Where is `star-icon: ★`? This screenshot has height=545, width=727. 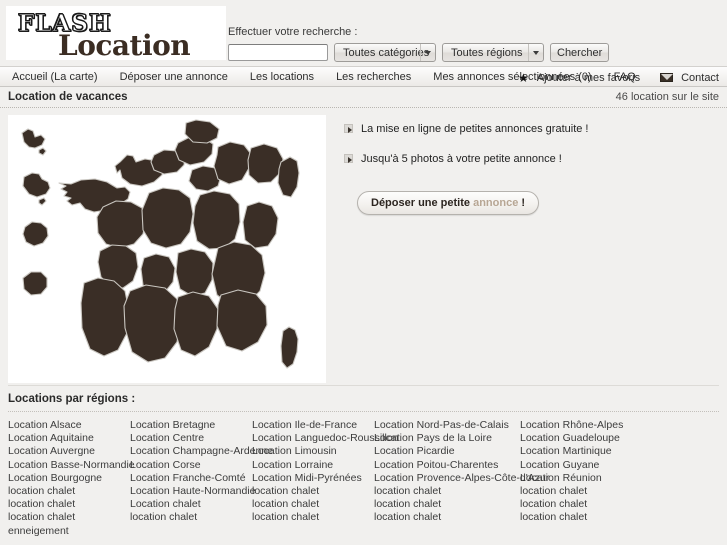 star-icon: ★ is located at coordinates (523, 77).